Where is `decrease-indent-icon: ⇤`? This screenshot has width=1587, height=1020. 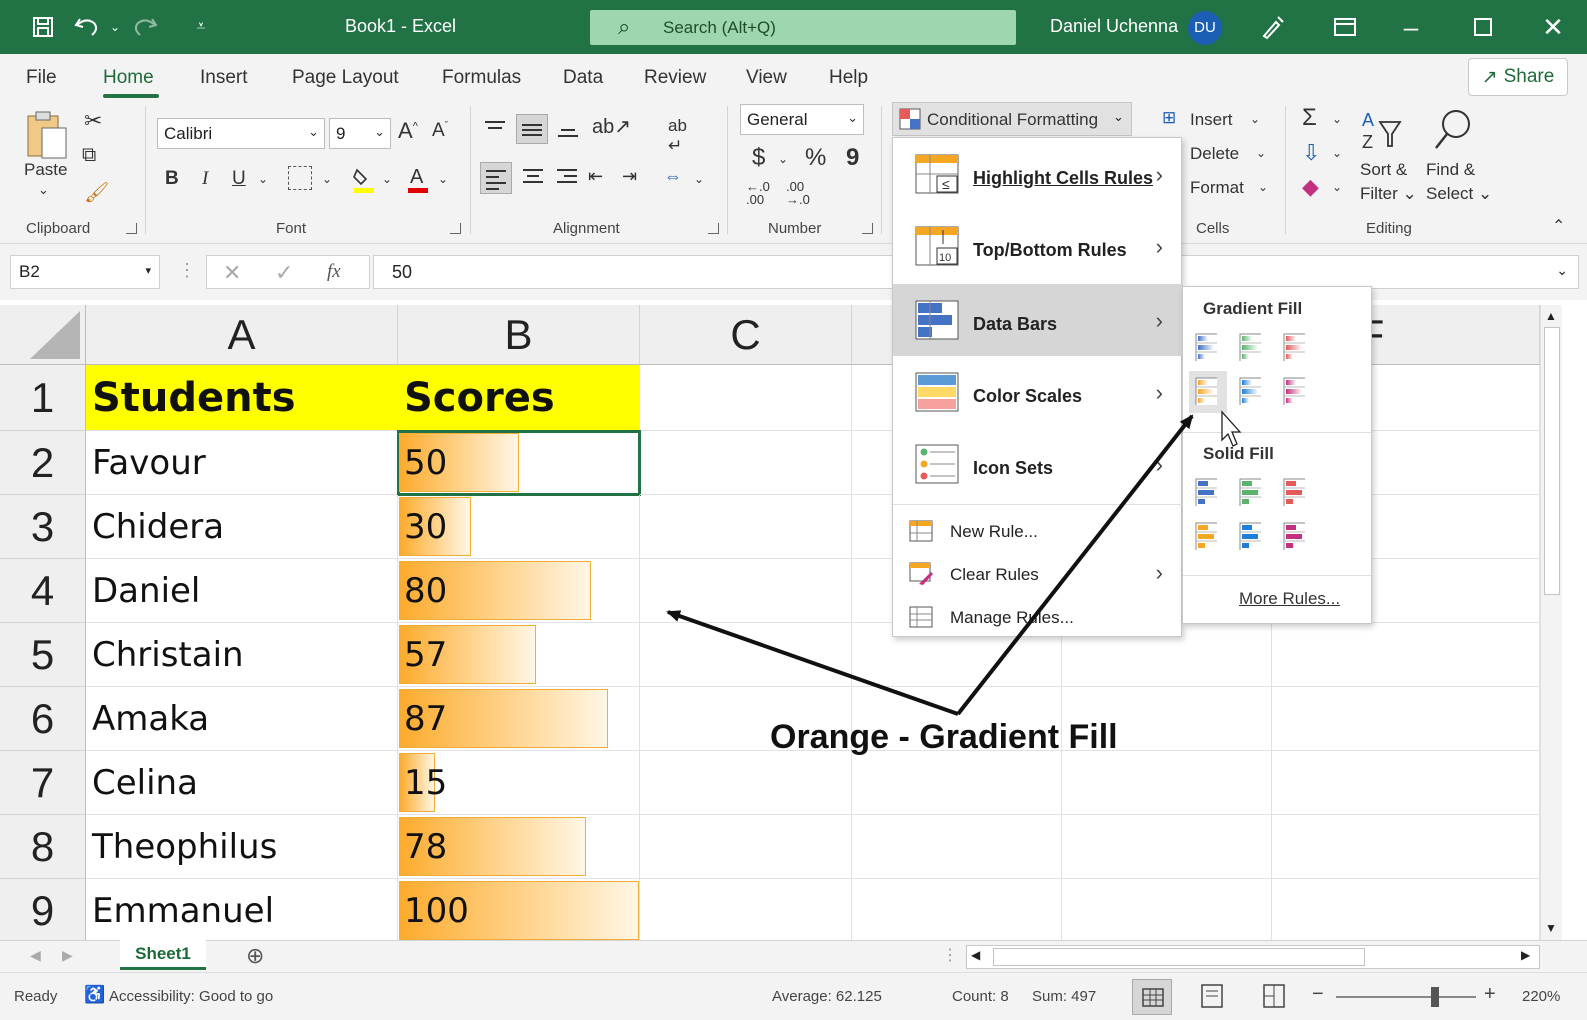
decrease-indent-icon: ⇤ is located at coordinates (595, 176).